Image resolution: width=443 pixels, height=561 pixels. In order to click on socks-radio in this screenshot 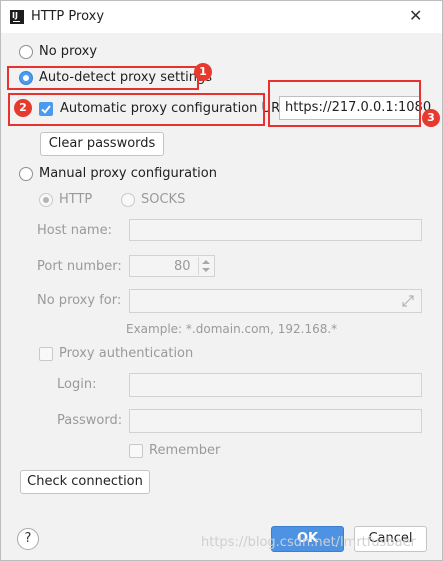, I will do `click(128, 200)`.